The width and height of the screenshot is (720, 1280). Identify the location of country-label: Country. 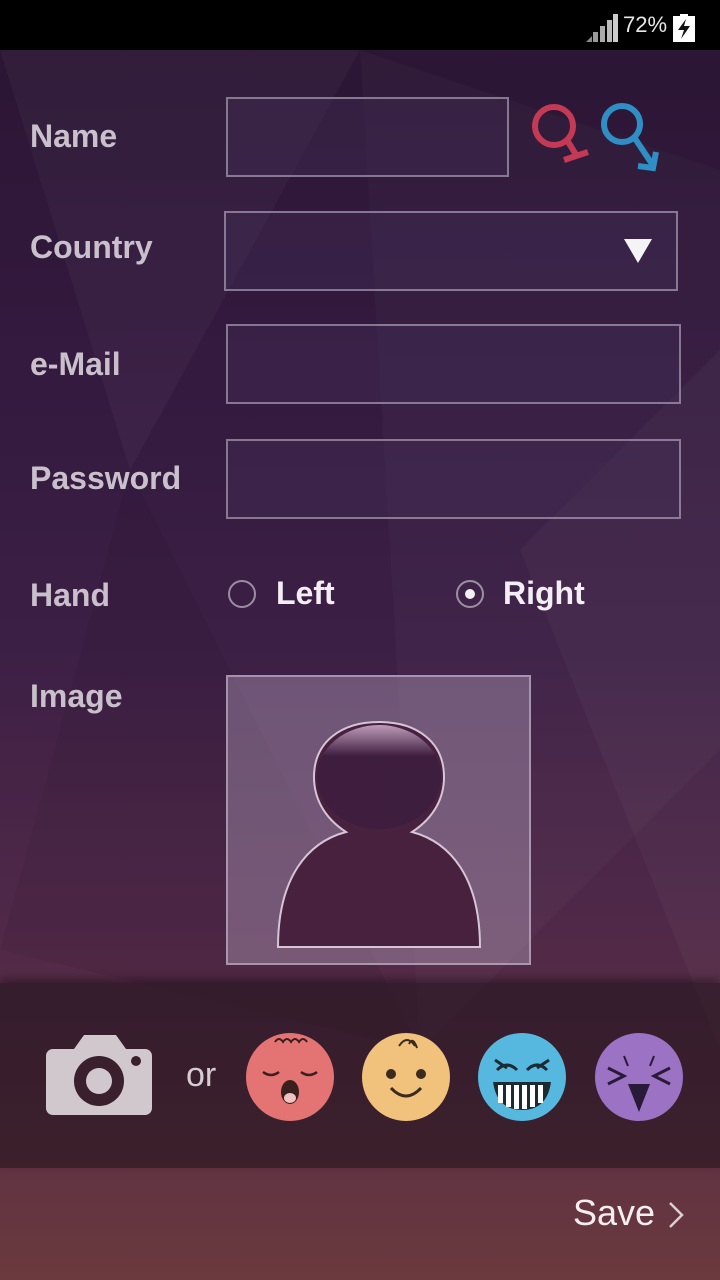
(91, 247).